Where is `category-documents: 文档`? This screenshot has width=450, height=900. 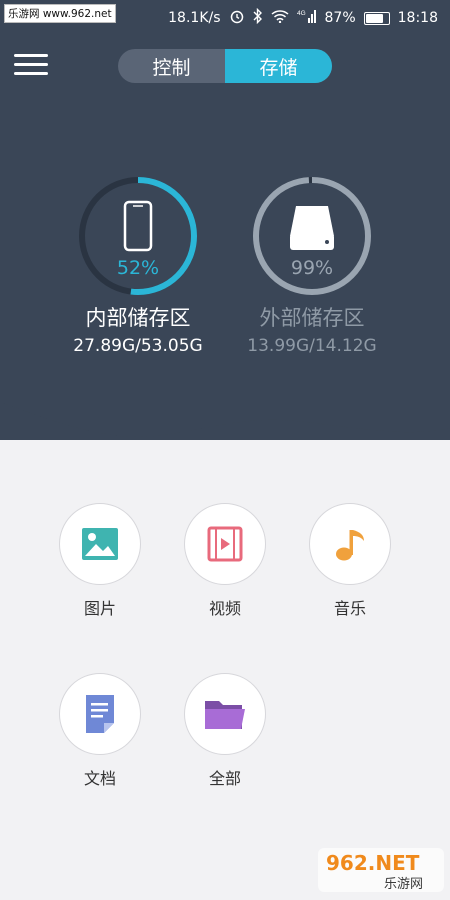 category-documents: 文档 is located at coordinates (100, 731).